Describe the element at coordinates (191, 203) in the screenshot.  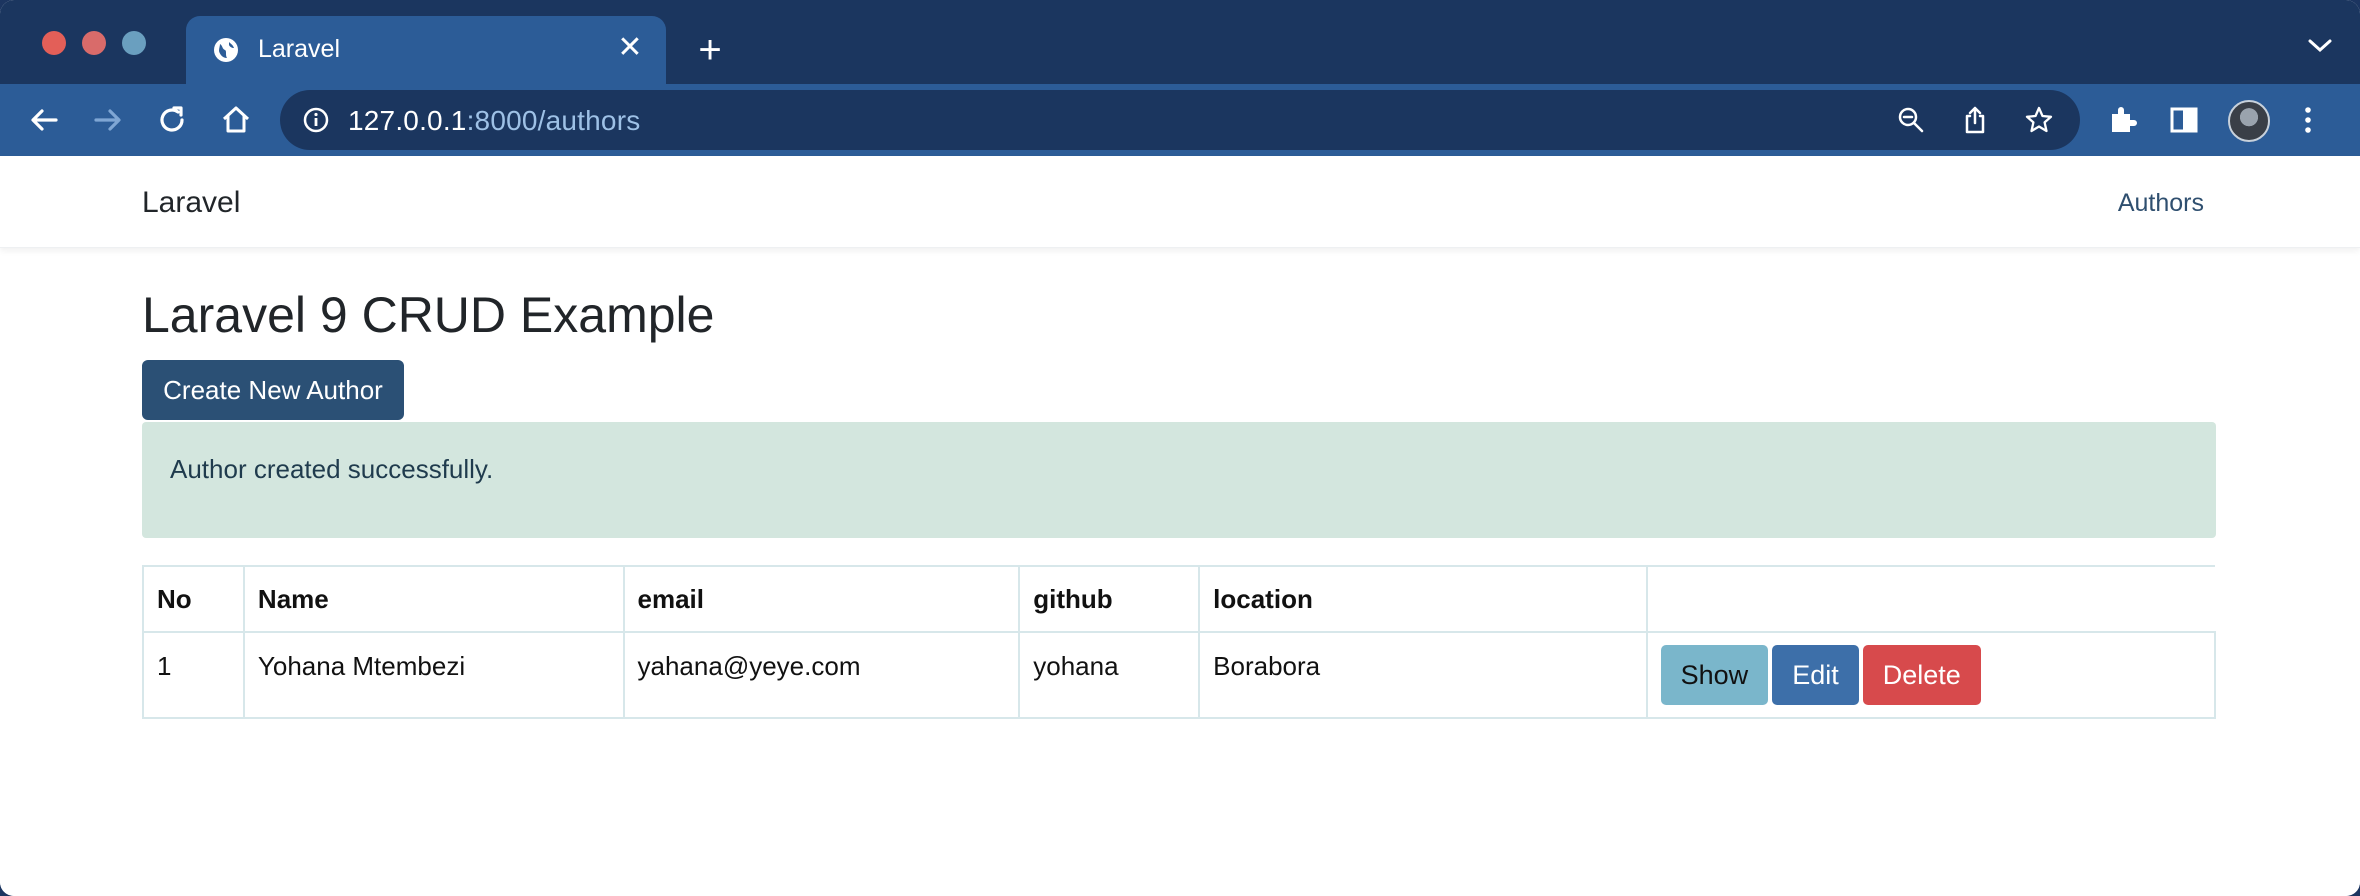
I see `navbar-brand: Laravel` at that location.